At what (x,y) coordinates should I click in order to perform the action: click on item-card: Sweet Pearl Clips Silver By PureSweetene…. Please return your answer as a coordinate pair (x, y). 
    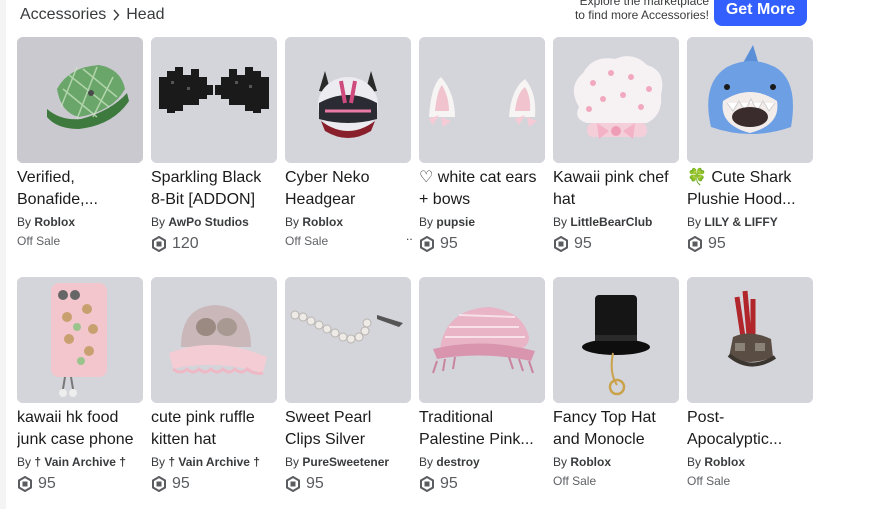
    Looking at the image, I should click on (348, 393).